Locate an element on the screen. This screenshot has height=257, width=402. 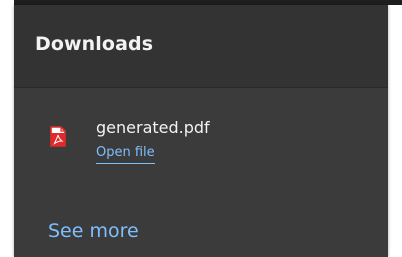
see-more-link: See more is located at coordinates (93, 231).